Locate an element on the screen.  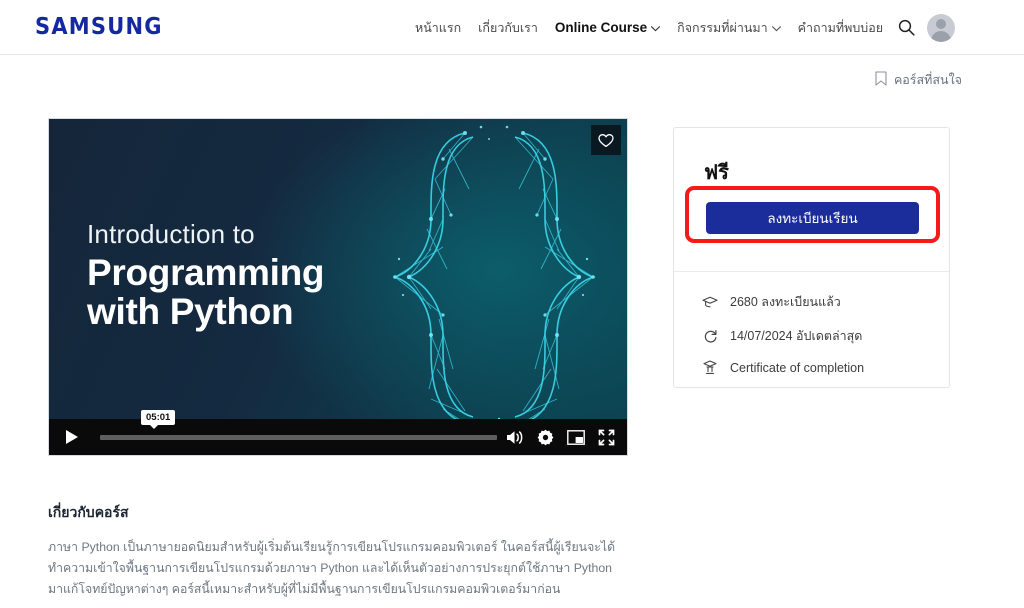
settings-gear-icon is located at coordinates (545, 437).